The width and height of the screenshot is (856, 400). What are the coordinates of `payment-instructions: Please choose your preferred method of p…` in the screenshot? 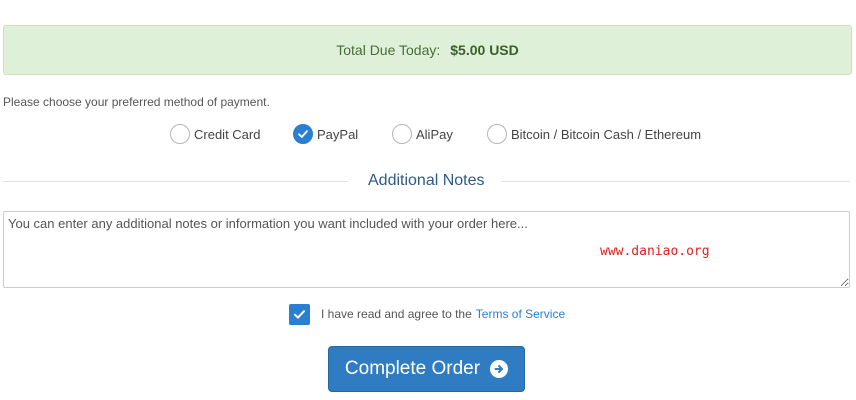 It's located at (136, 102).